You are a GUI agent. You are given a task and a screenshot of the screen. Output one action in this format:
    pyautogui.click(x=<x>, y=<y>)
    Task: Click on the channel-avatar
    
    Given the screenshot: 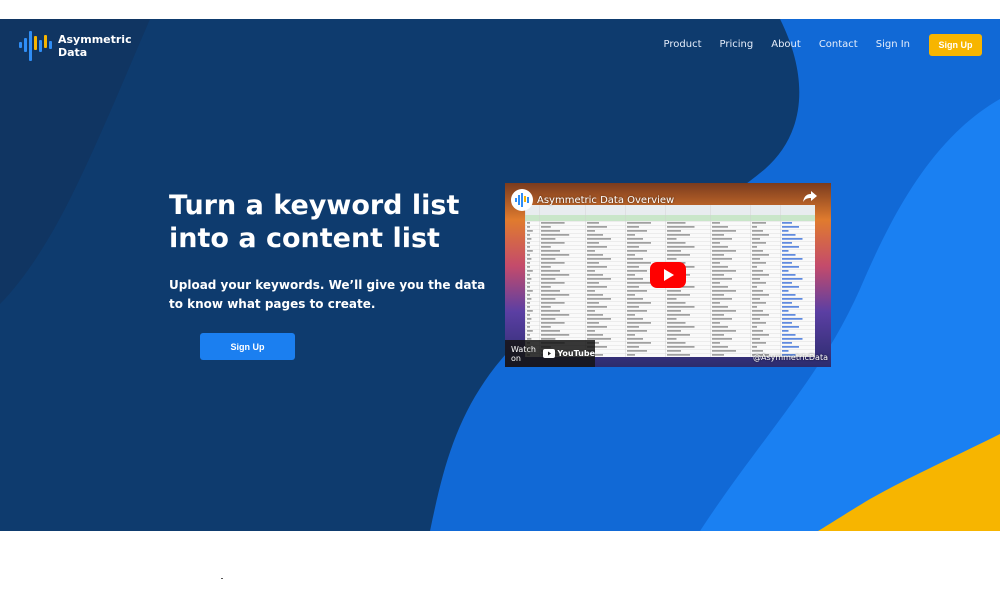 What is the action you would take?
    pyautogui.click(x=522, y=200)
    